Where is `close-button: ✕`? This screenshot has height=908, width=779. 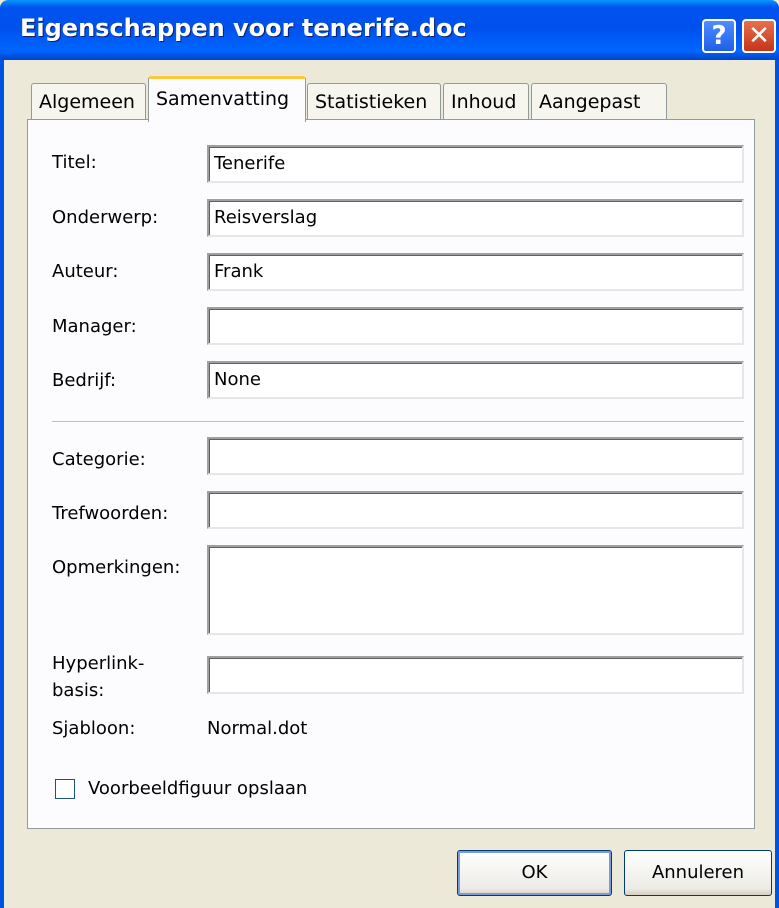 close-button: ✕ is located at coordinates (759, 36).